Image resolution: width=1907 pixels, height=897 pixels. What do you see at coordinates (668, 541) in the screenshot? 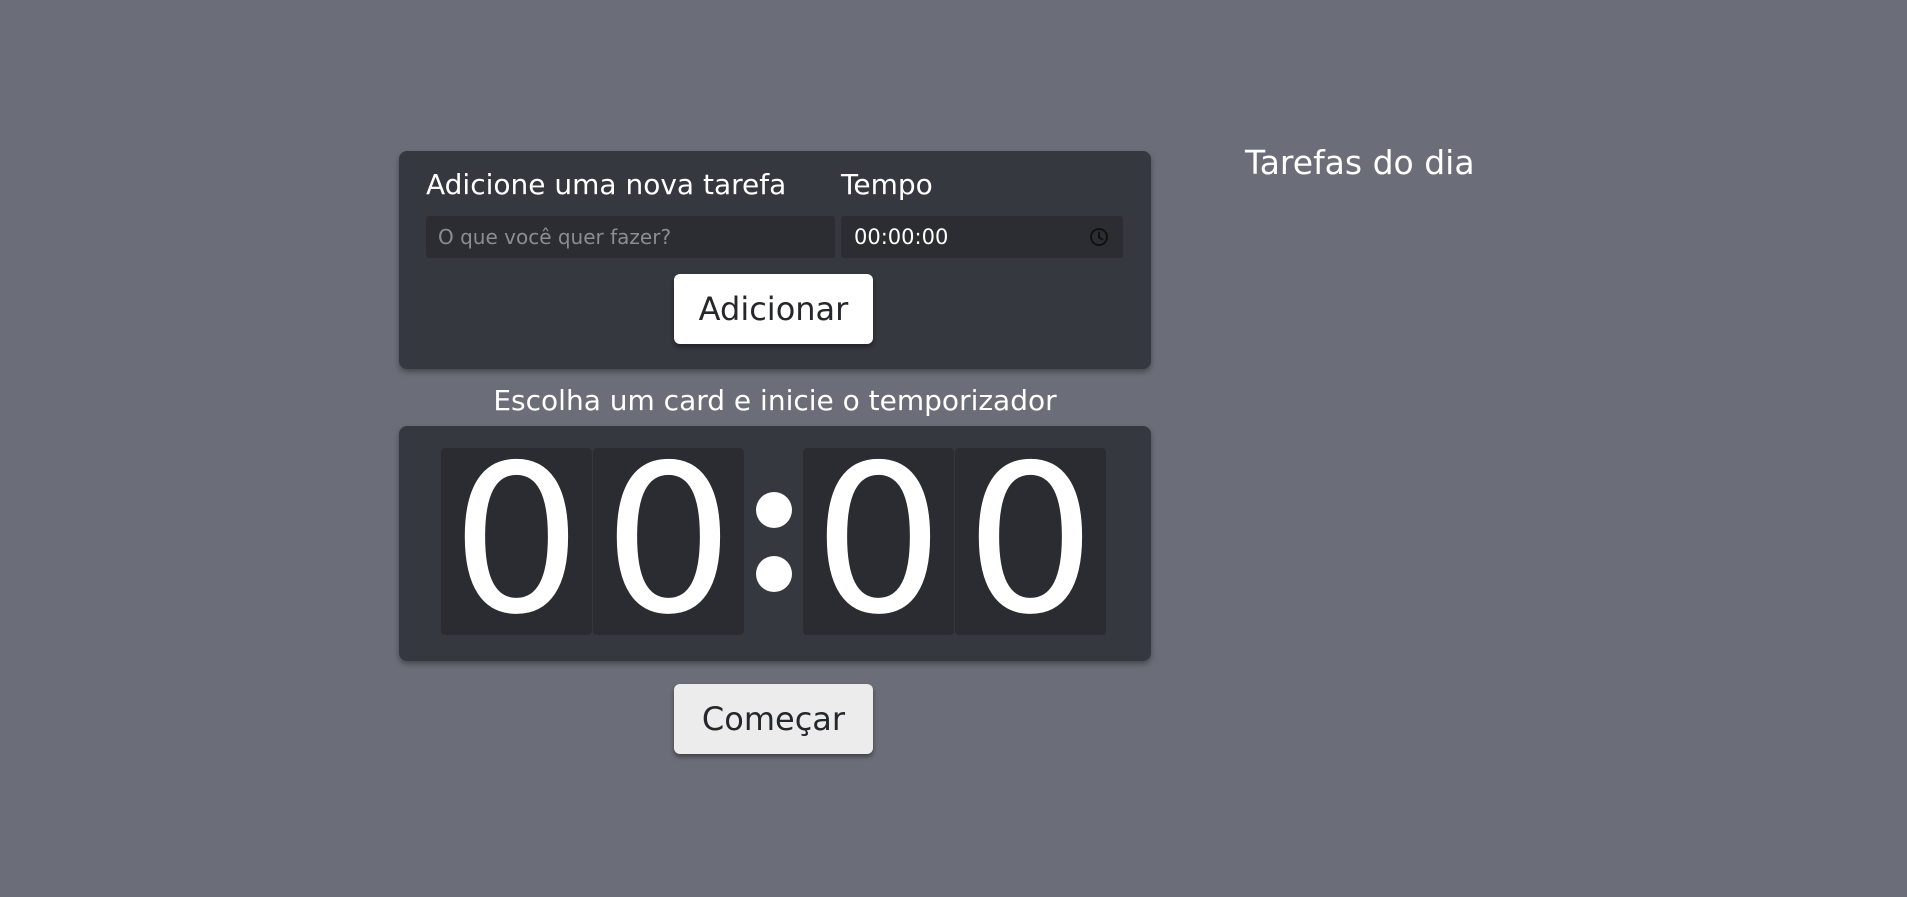
I see `minutes-ones-digit: 0` at bounding box center [668, 541].